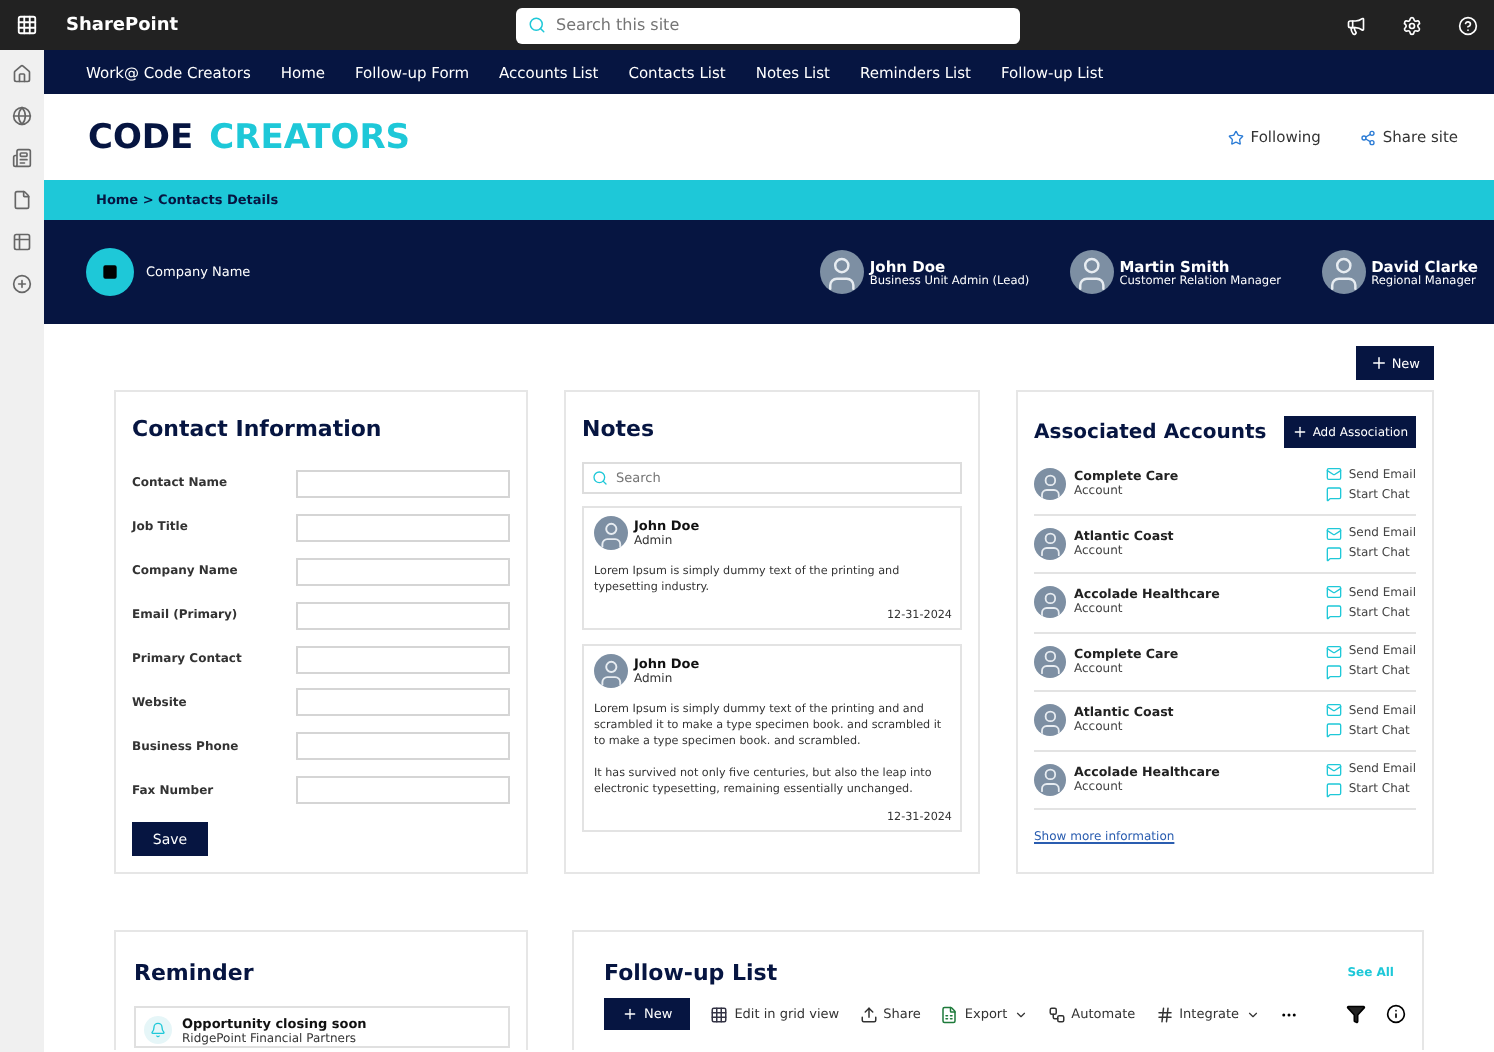  Describe the element at coordinates (619, 429) in the screenshot. I see `card-title: Notes` at that location.